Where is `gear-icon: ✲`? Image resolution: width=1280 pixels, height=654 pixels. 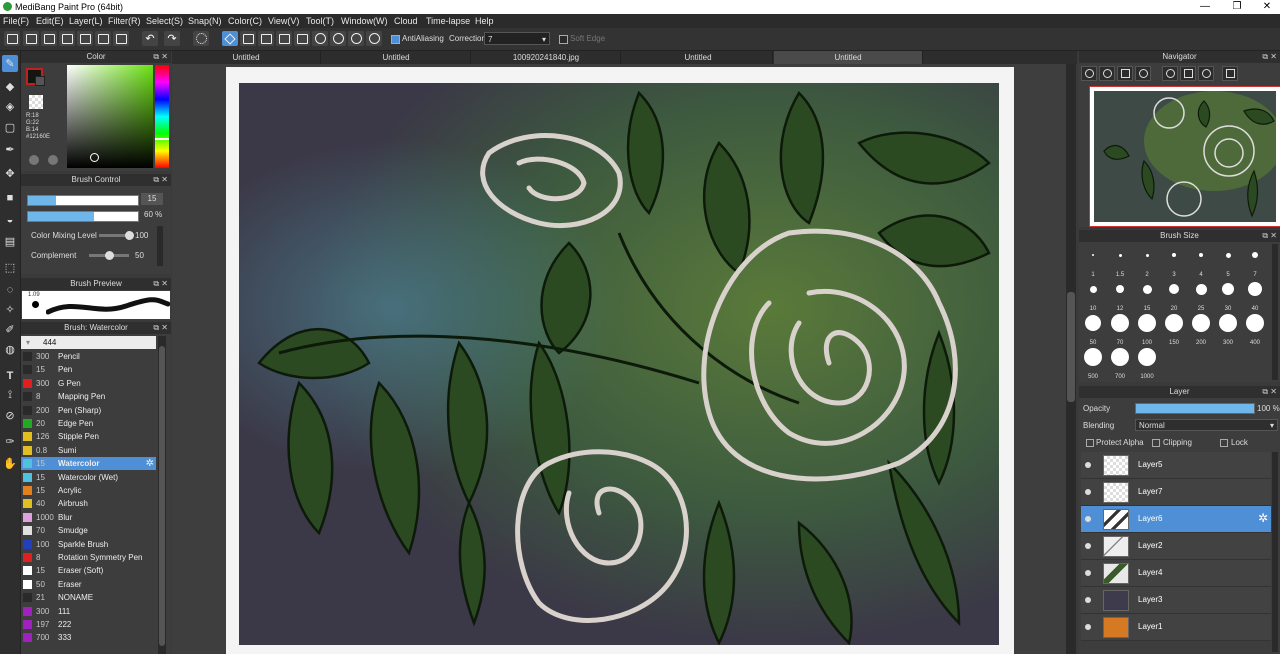
gear-icon: ✲ is located at coordinates (150, 463).